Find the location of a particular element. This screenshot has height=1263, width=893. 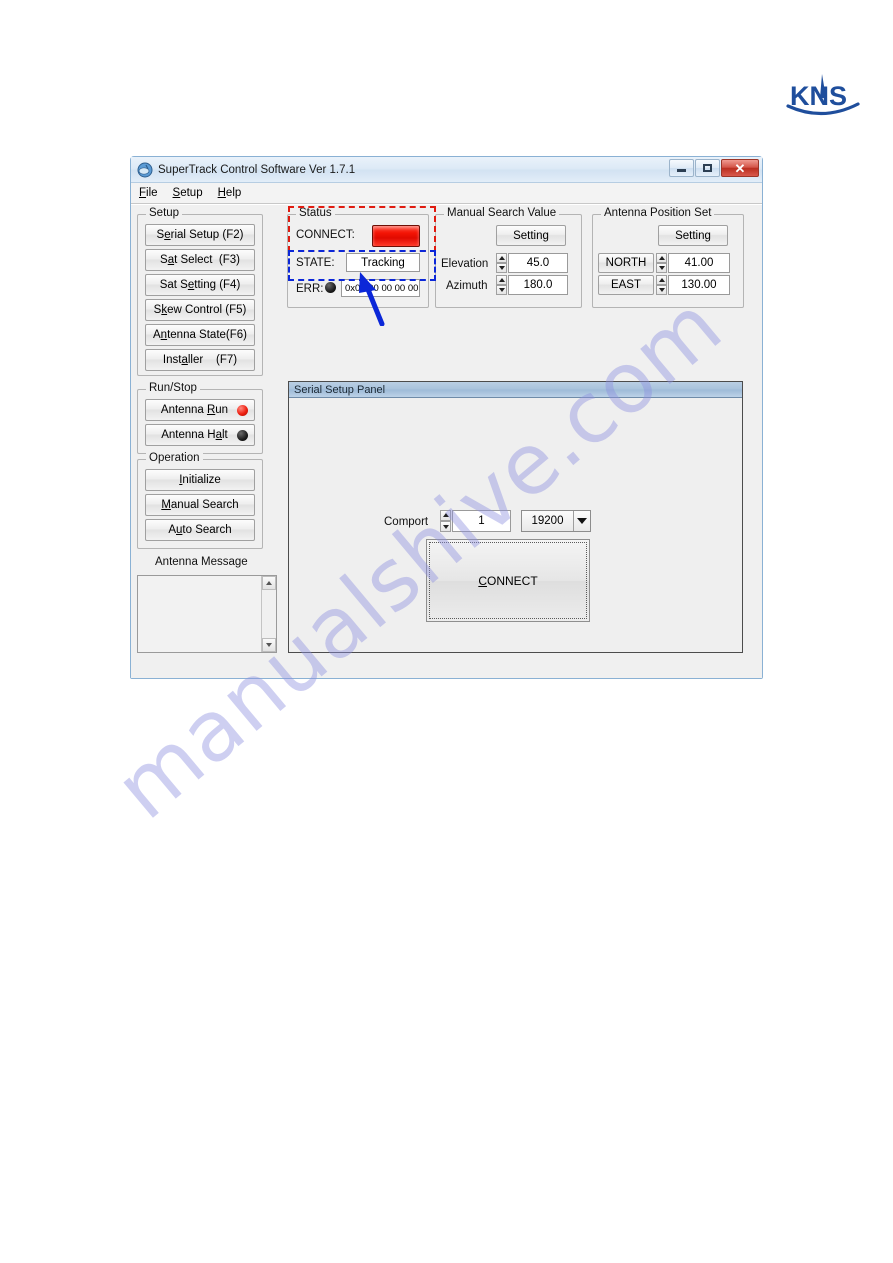

azimuth-stepper-up is located at coordinates (501, 280).